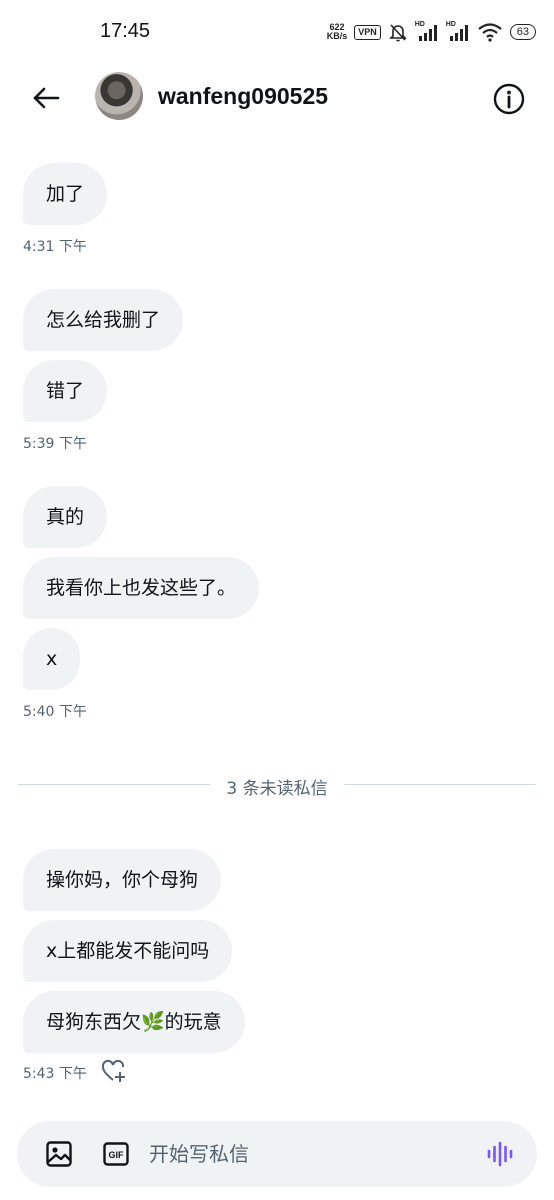  I want to click on message-bubble: 真的, so click(65, 517).